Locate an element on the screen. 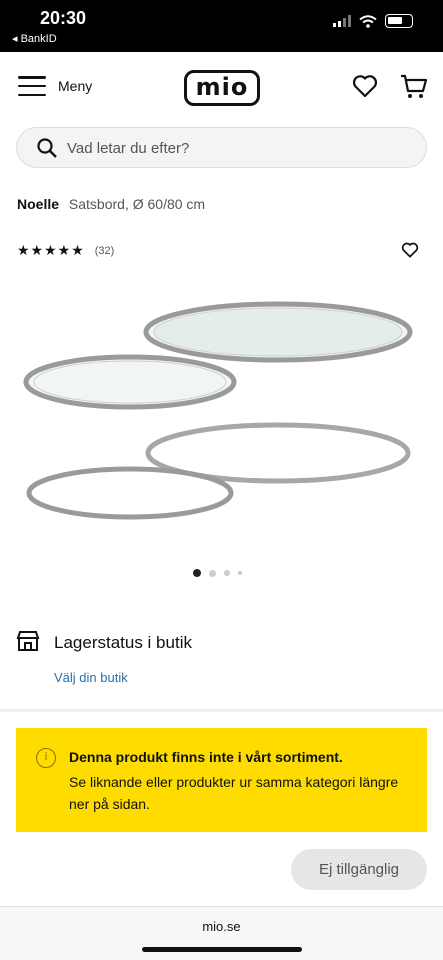 The height and width of the screenshot is (960, 443). product-title: Noelle Satsbord, Ø 60/80 cm is located at coordinates (111, 204).